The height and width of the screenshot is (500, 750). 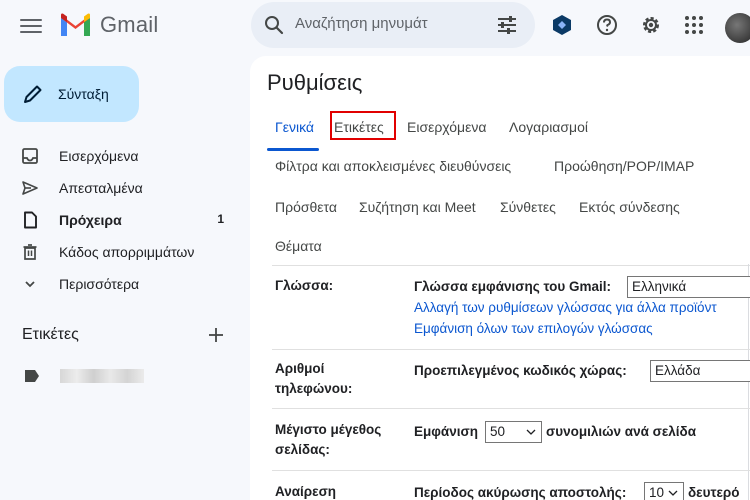 I want to click on tab-offline: Εκτός σύνδεσης, so click(x=629, y=207).